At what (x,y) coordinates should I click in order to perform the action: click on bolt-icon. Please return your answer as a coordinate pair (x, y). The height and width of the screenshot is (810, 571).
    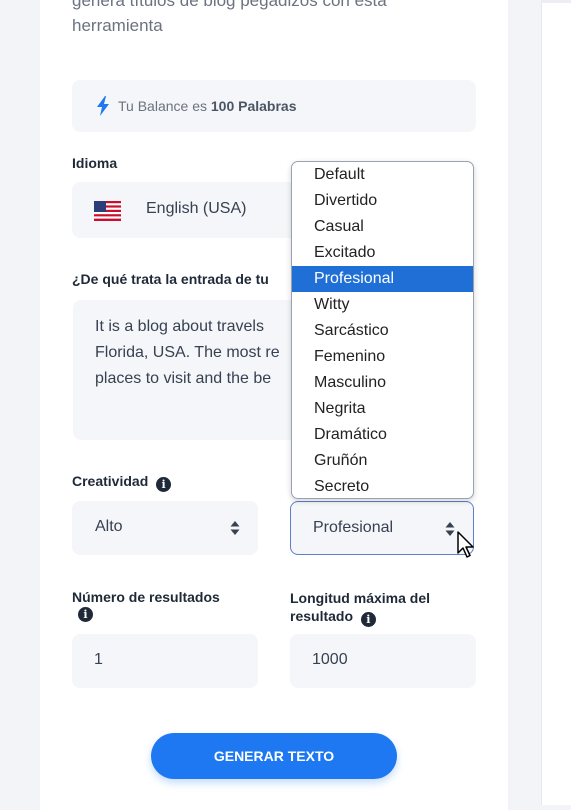
    Looking at the image, I should click on (103, 106).